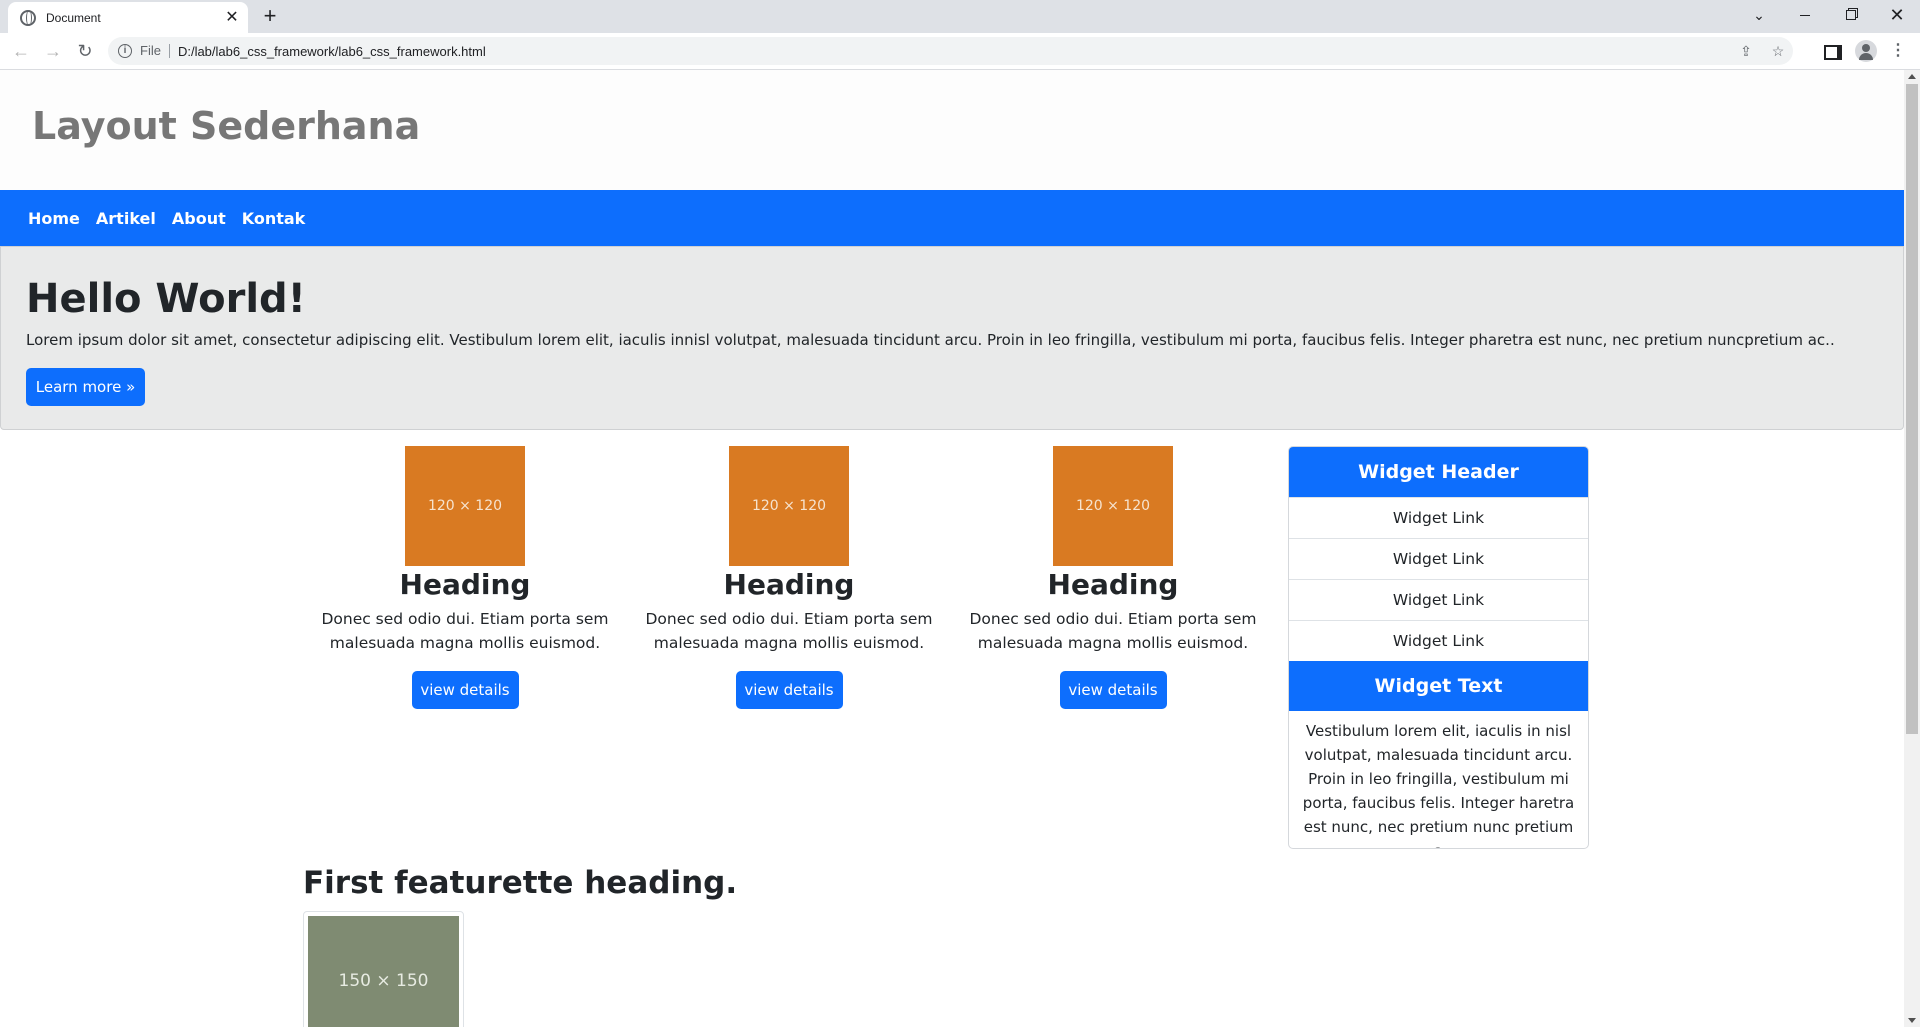 This screenshot has height=1027, width=1920. What do you see at coordinates (383, 971) in the screenshot?
I see `featurette-placeholder: 150 × 150` at bounding box center [383, 971].